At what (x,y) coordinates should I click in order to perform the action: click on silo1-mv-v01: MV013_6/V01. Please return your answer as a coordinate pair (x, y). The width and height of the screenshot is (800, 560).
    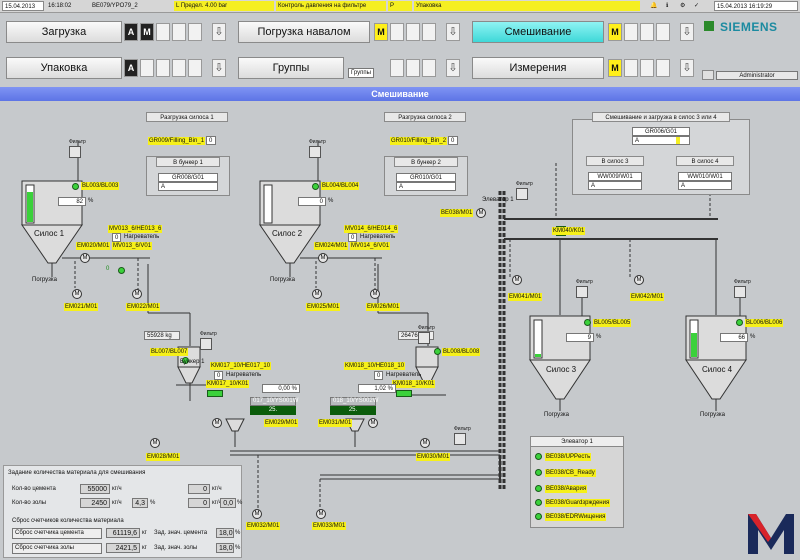
    Looking at the image, I should click on (132, 246).